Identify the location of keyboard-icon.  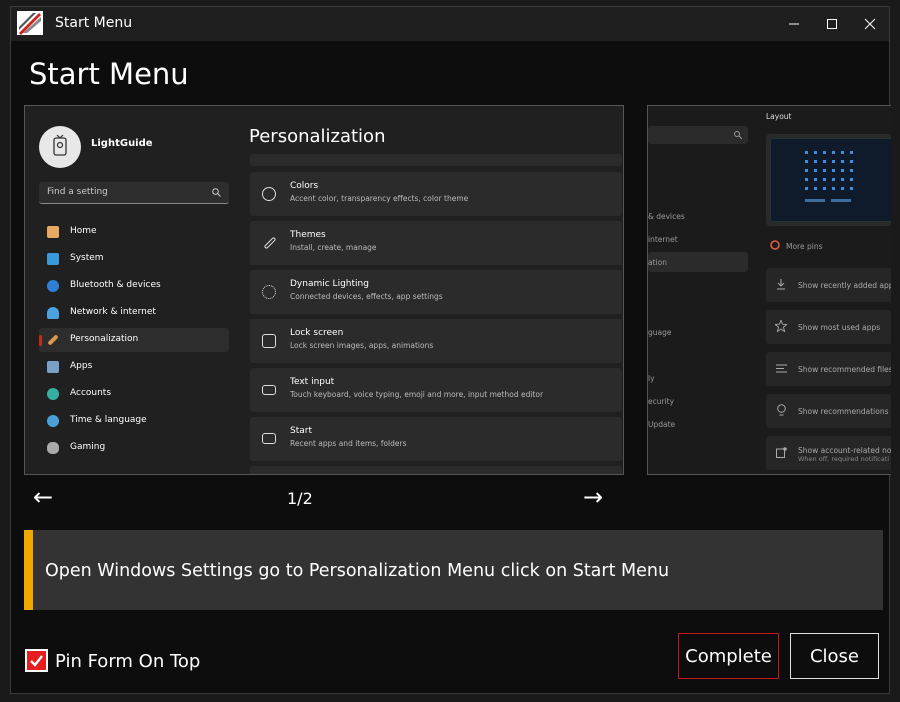
(269, 390).